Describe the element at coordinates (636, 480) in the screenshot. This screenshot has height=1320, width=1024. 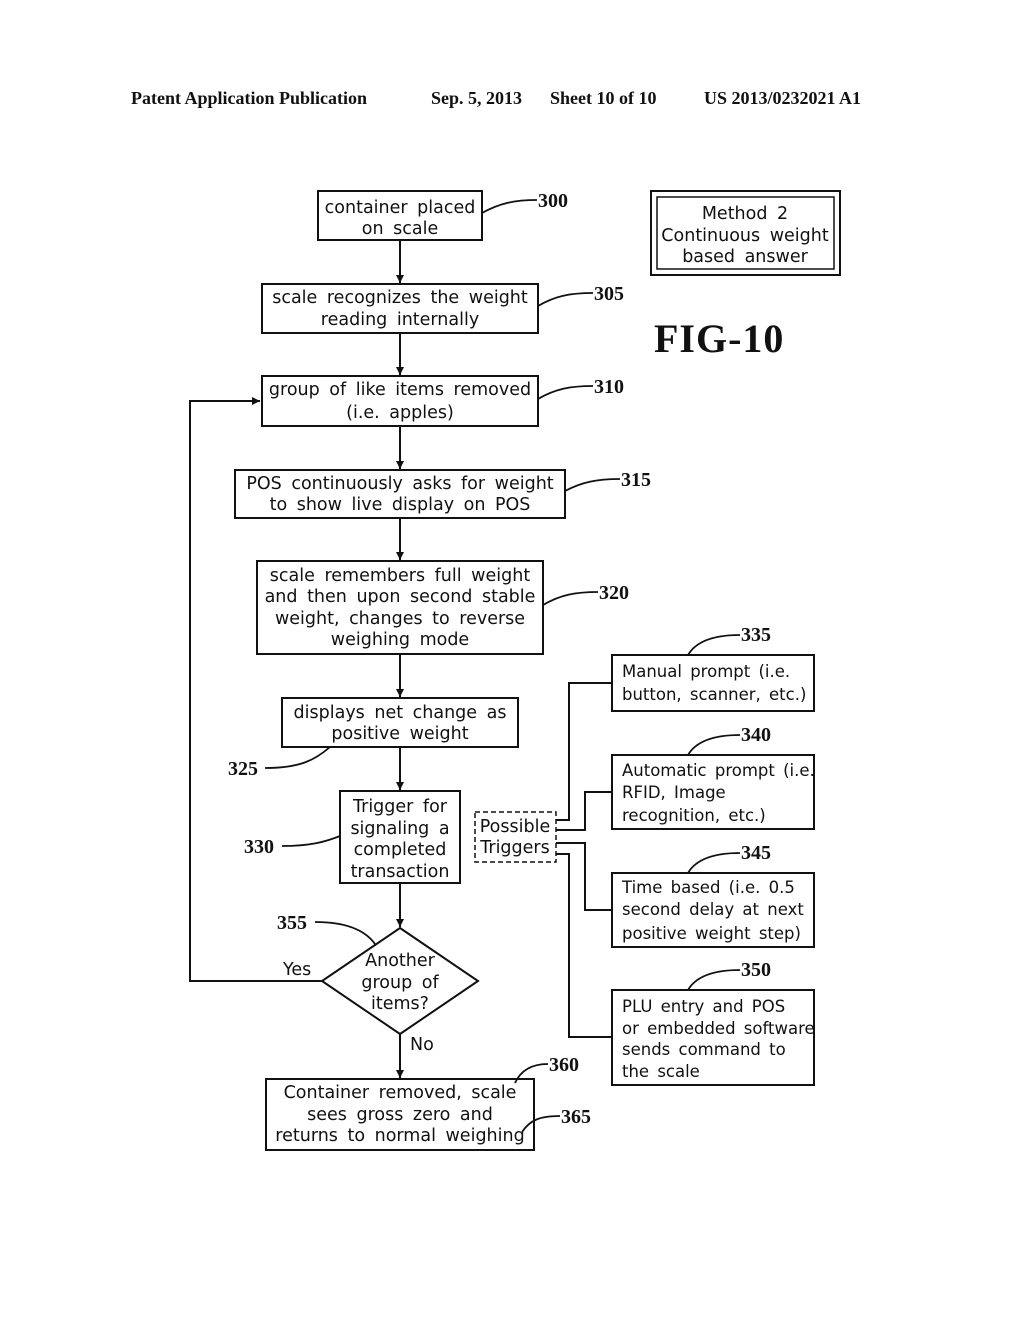
I see `ref-number: 315` at that location.